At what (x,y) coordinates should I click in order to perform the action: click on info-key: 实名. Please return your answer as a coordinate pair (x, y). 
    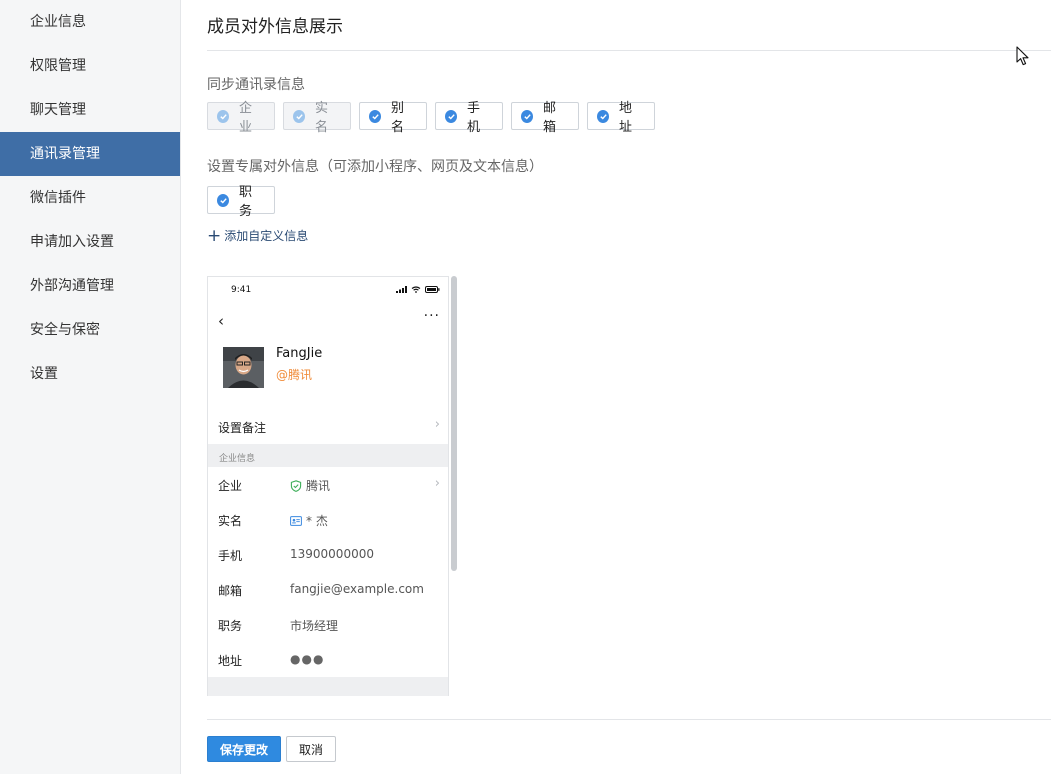
    Looking at the image, I should click on (230, 521).